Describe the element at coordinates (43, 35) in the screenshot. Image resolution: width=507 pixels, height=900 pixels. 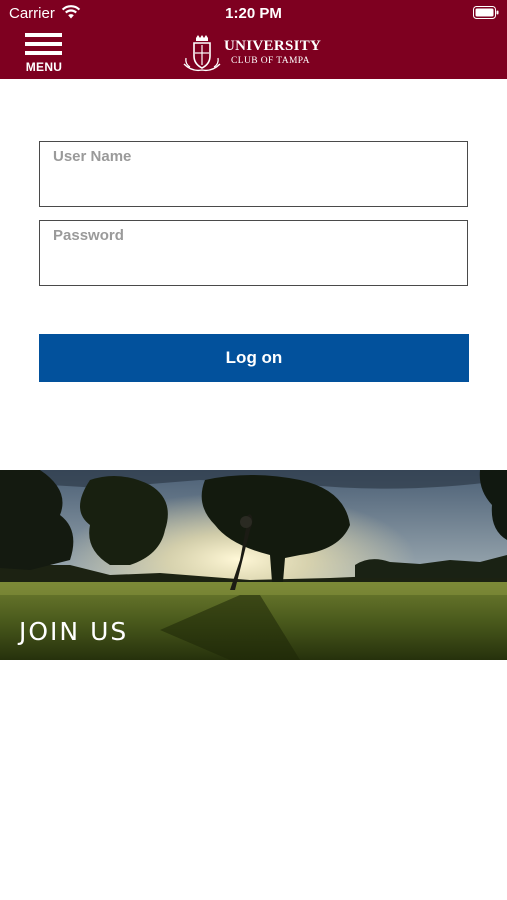
I see `hamburger-icon` at that location.